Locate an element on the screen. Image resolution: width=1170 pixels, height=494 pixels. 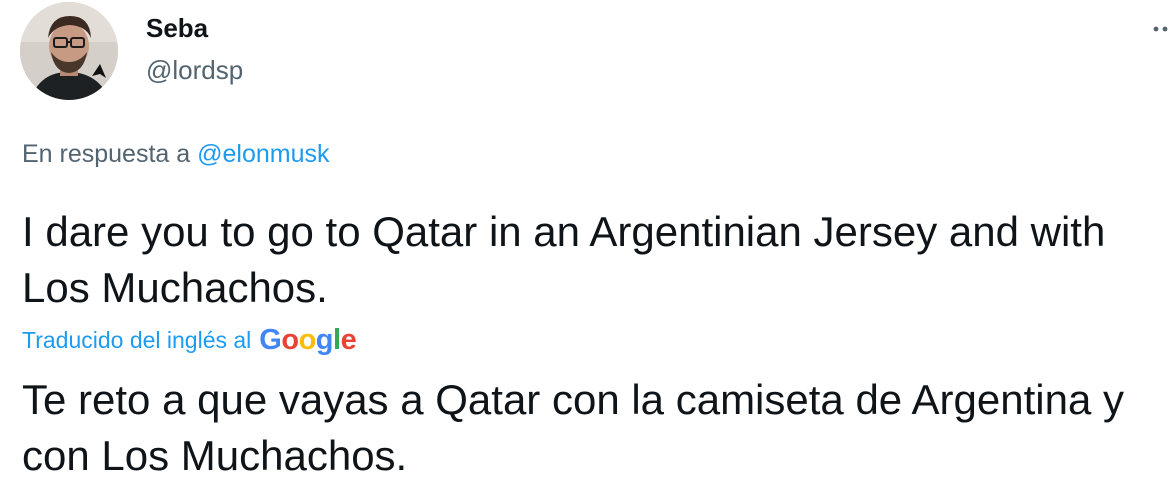
translation-label: Traducido del inglés al is located at coordinates (136, 340).